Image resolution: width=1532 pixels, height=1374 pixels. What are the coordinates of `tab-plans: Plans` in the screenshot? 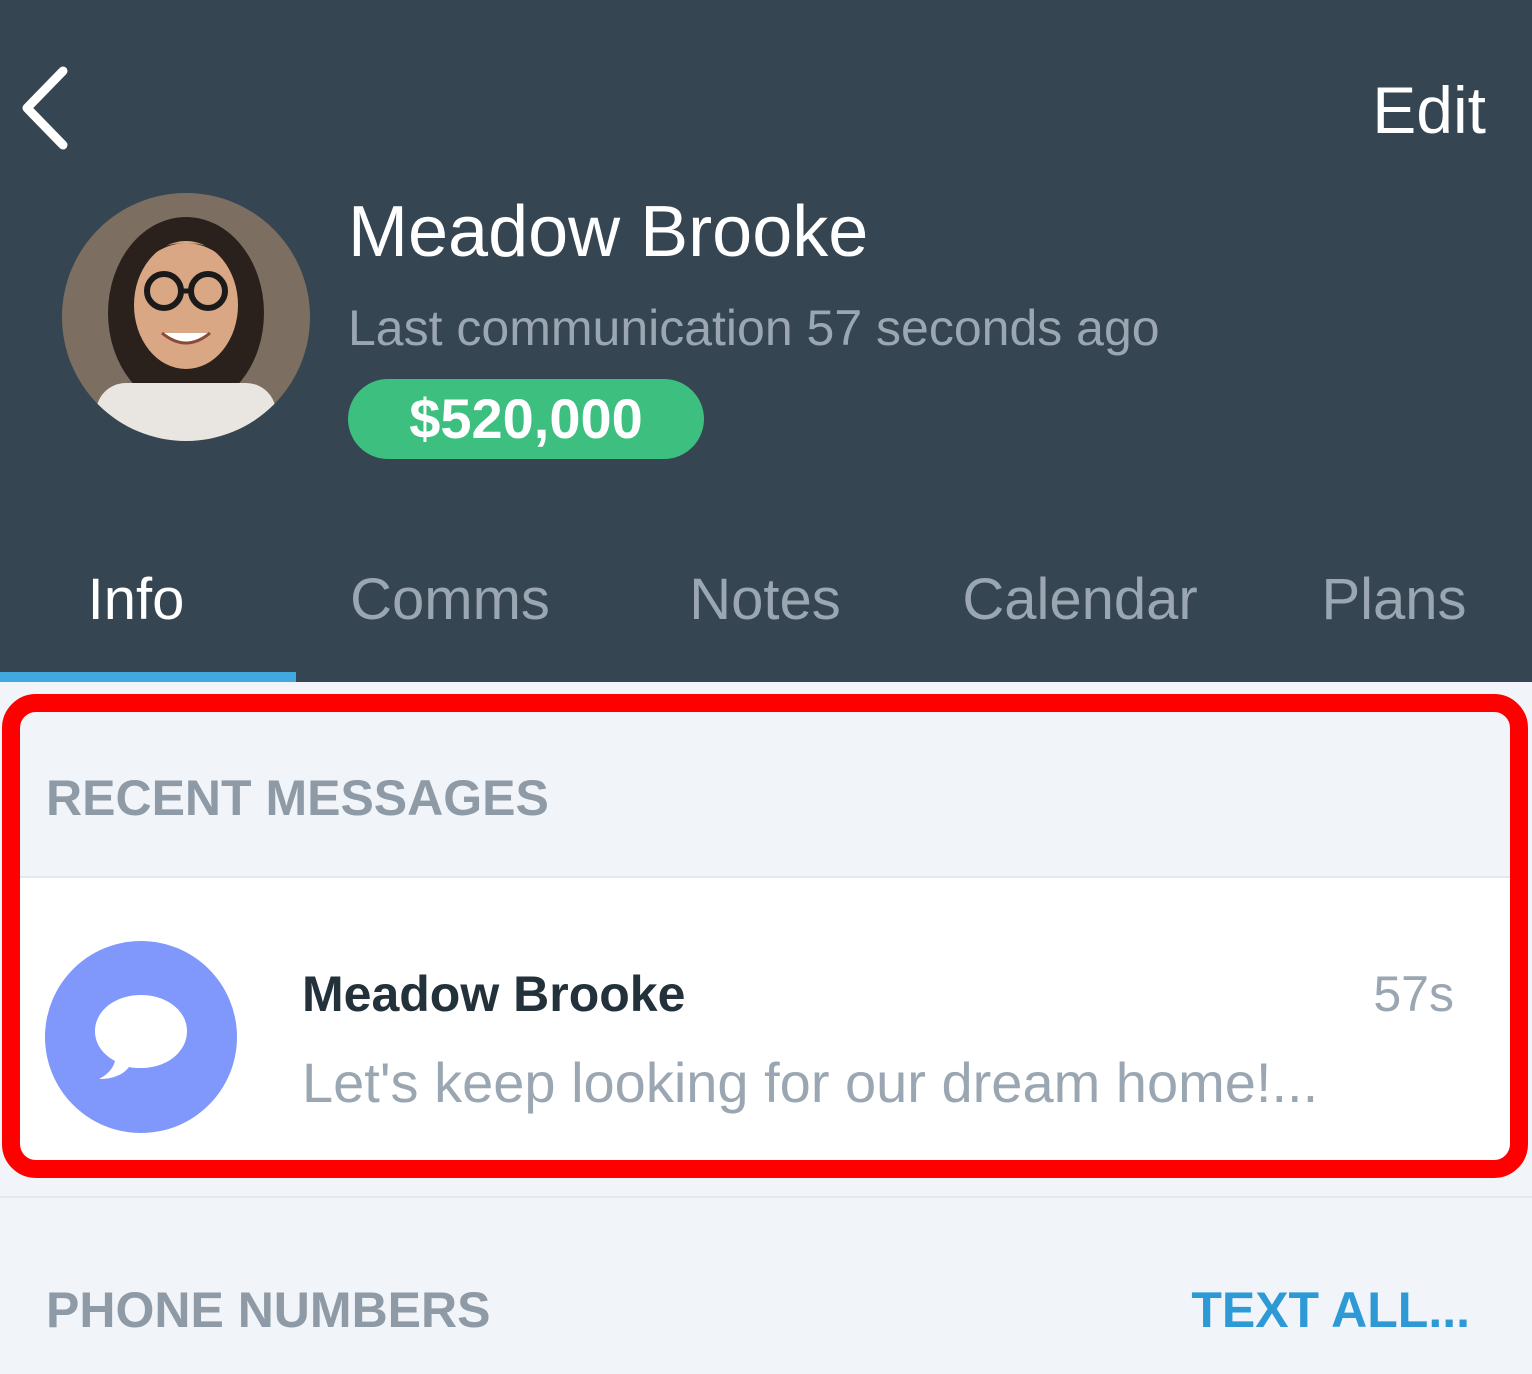 It's located at (1394, 600).